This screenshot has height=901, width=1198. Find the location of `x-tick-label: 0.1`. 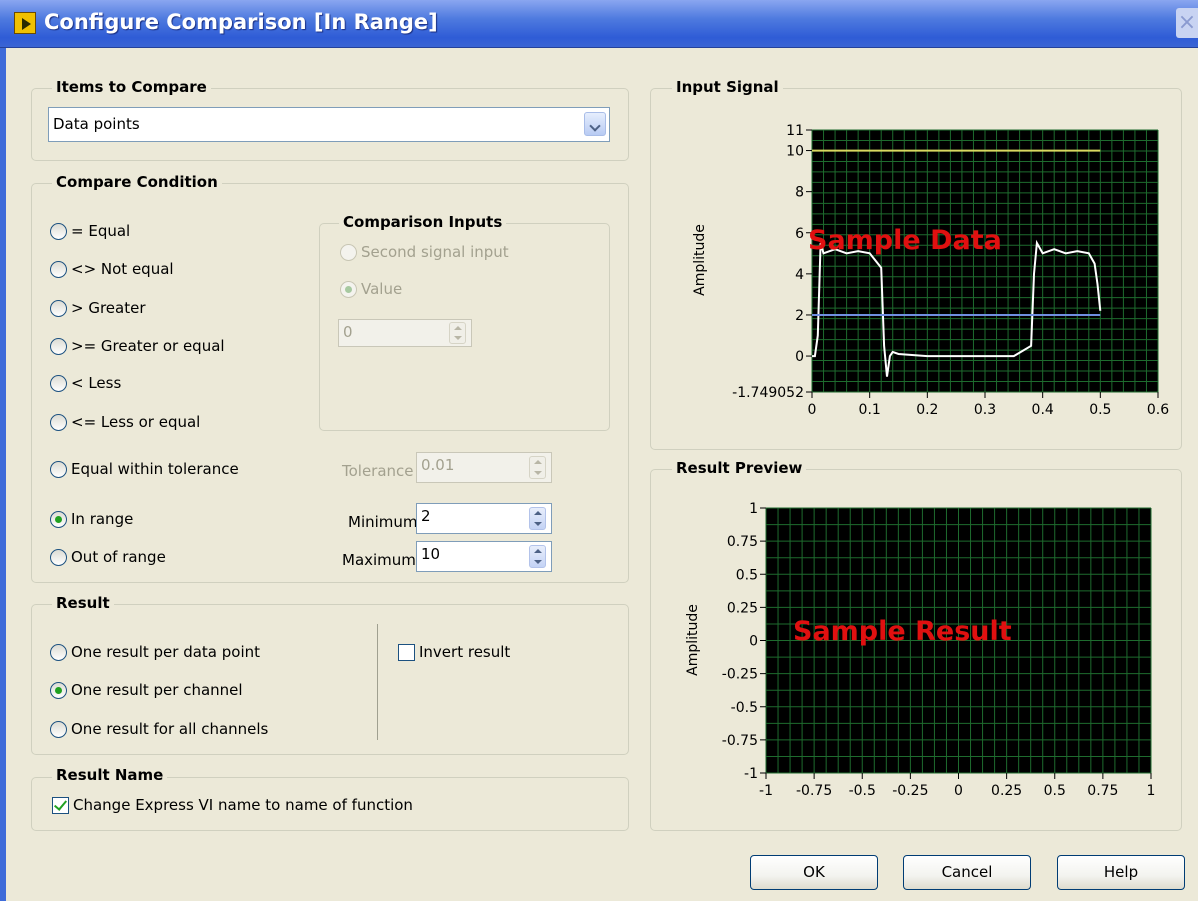

x-tick-label: 0.1 is located at coordinates (870, 410).